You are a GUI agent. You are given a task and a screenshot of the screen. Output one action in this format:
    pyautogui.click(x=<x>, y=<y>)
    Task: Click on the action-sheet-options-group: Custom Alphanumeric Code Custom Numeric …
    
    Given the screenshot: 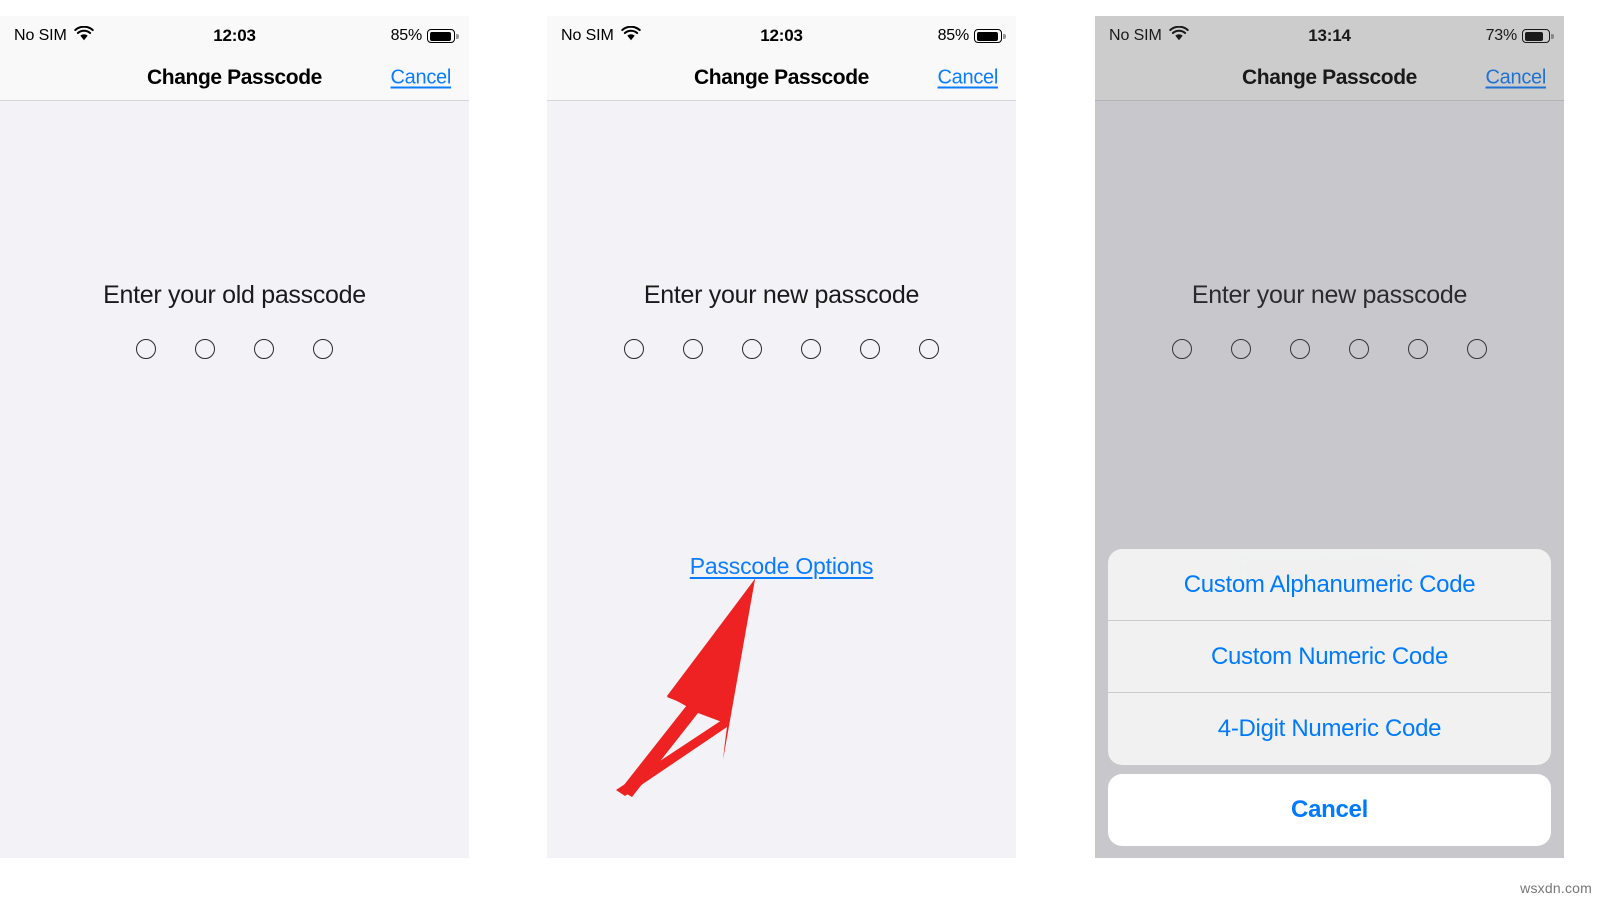 What is the action you would take?
    pyautogui.click(x=1329, y=657)
    